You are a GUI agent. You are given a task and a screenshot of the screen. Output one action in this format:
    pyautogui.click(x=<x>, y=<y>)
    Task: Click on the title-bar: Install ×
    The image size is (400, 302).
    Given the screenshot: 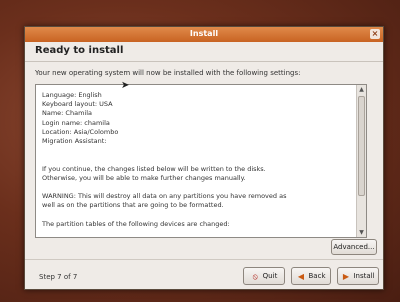 What is the action you would take?
    pyautogui.click(x=204, y=34)
    